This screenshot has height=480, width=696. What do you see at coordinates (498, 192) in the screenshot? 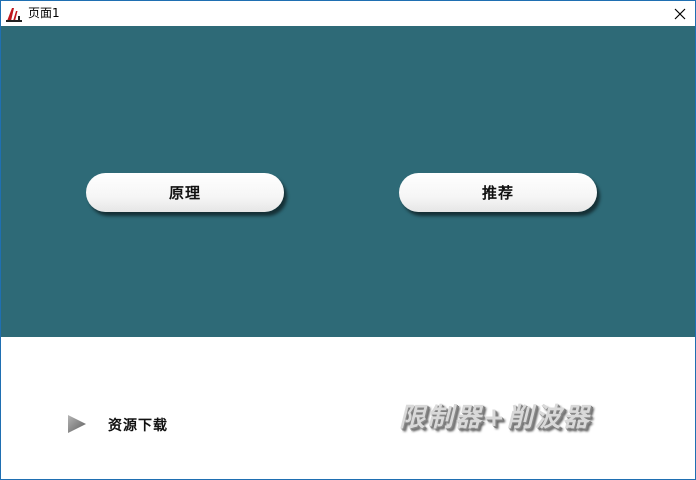
I see `recommend-button: 推荐` at bounding box center [498, 192].